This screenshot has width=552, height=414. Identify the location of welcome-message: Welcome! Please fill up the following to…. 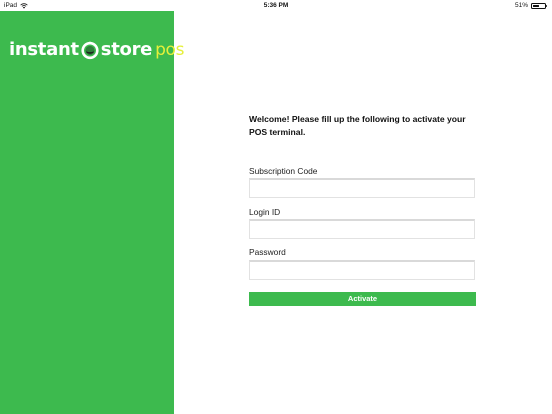
(357, 125).